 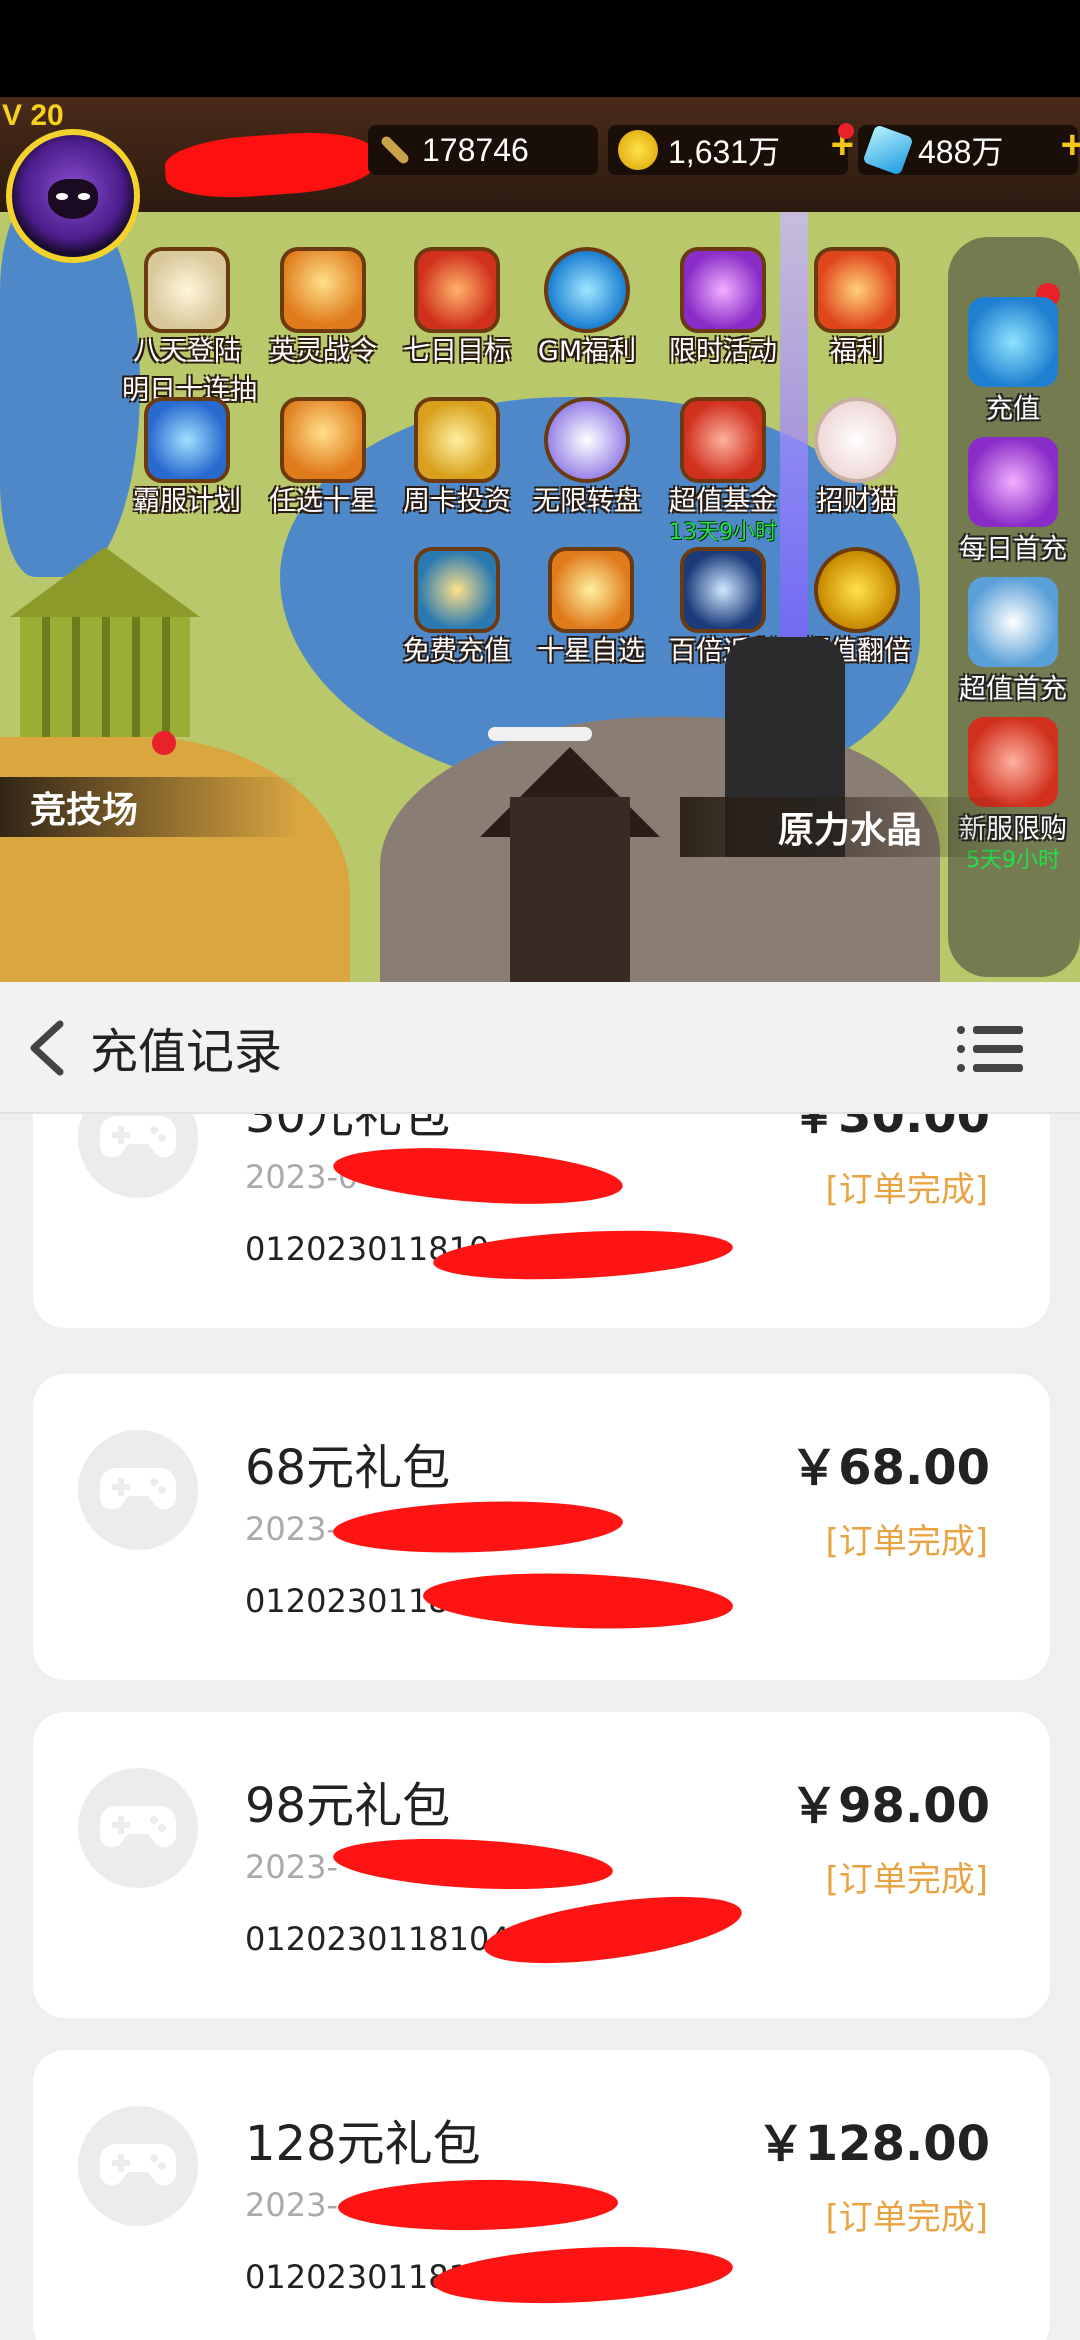 I want to click on power-value: 178746, so click(x=475, y=149).